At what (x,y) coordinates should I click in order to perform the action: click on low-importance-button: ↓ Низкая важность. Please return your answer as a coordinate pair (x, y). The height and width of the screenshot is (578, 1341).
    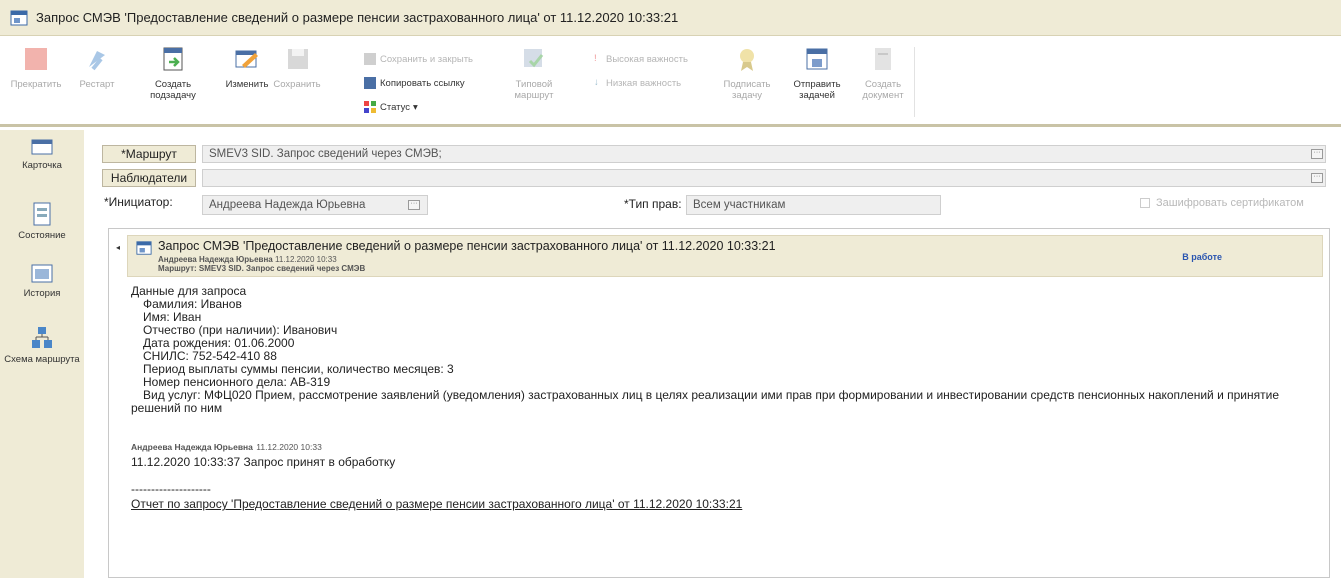
    Looking at the image, I should click on (637, 83).